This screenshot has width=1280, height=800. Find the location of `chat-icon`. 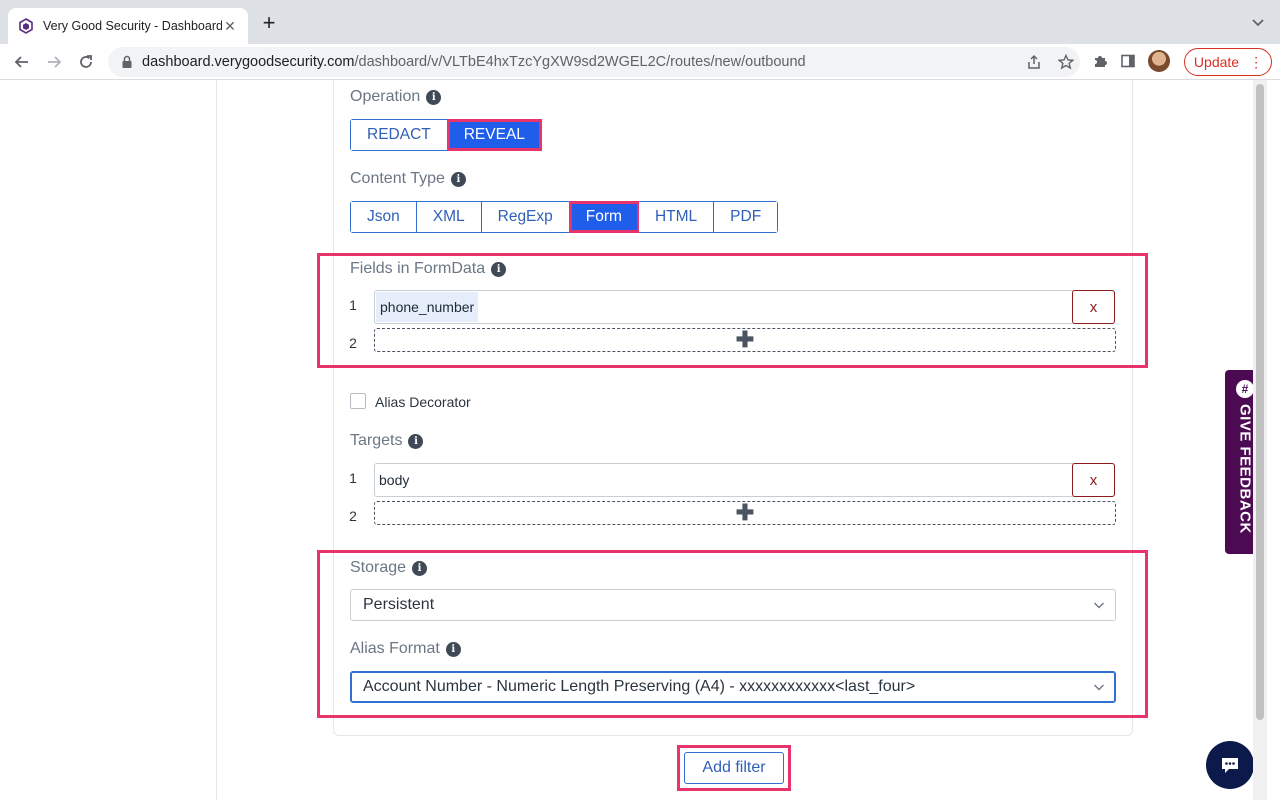

chat-icon is located at coordinates (1230, 765).